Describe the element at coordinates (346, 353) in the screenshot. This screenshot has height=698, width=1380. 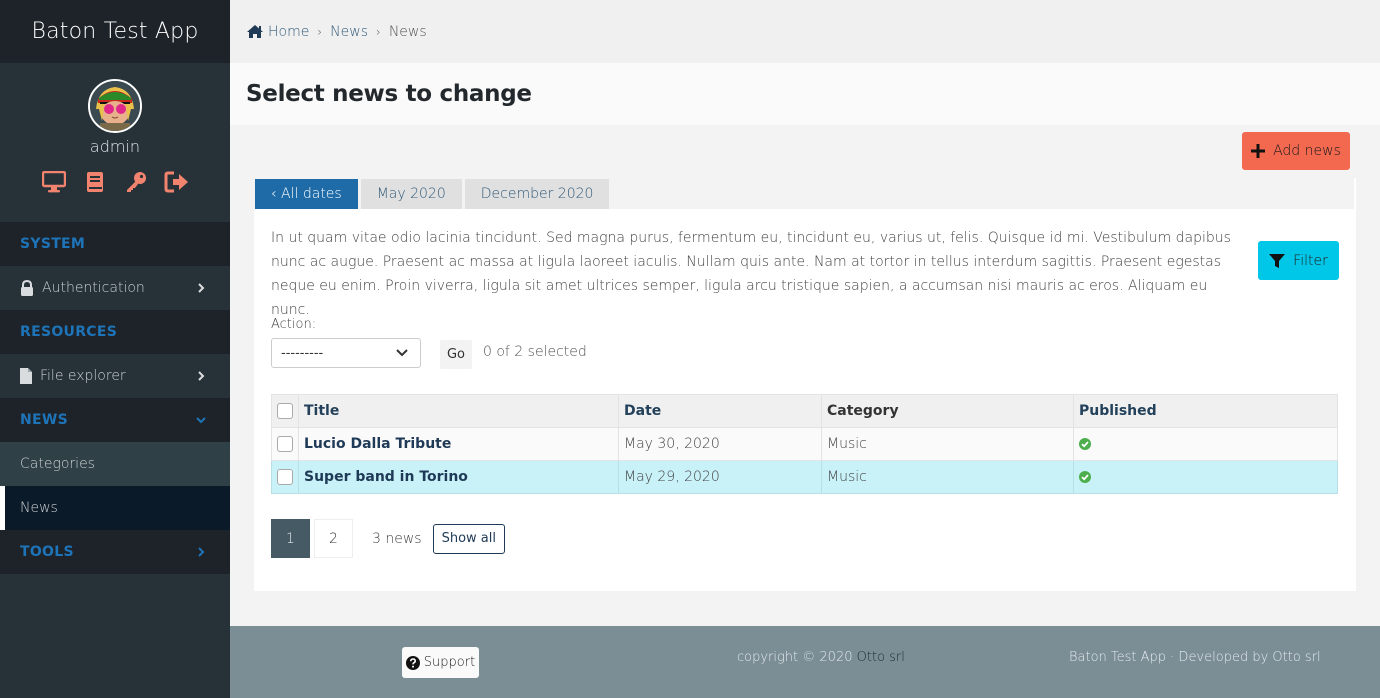
I see `action-select: ---------` at that location.